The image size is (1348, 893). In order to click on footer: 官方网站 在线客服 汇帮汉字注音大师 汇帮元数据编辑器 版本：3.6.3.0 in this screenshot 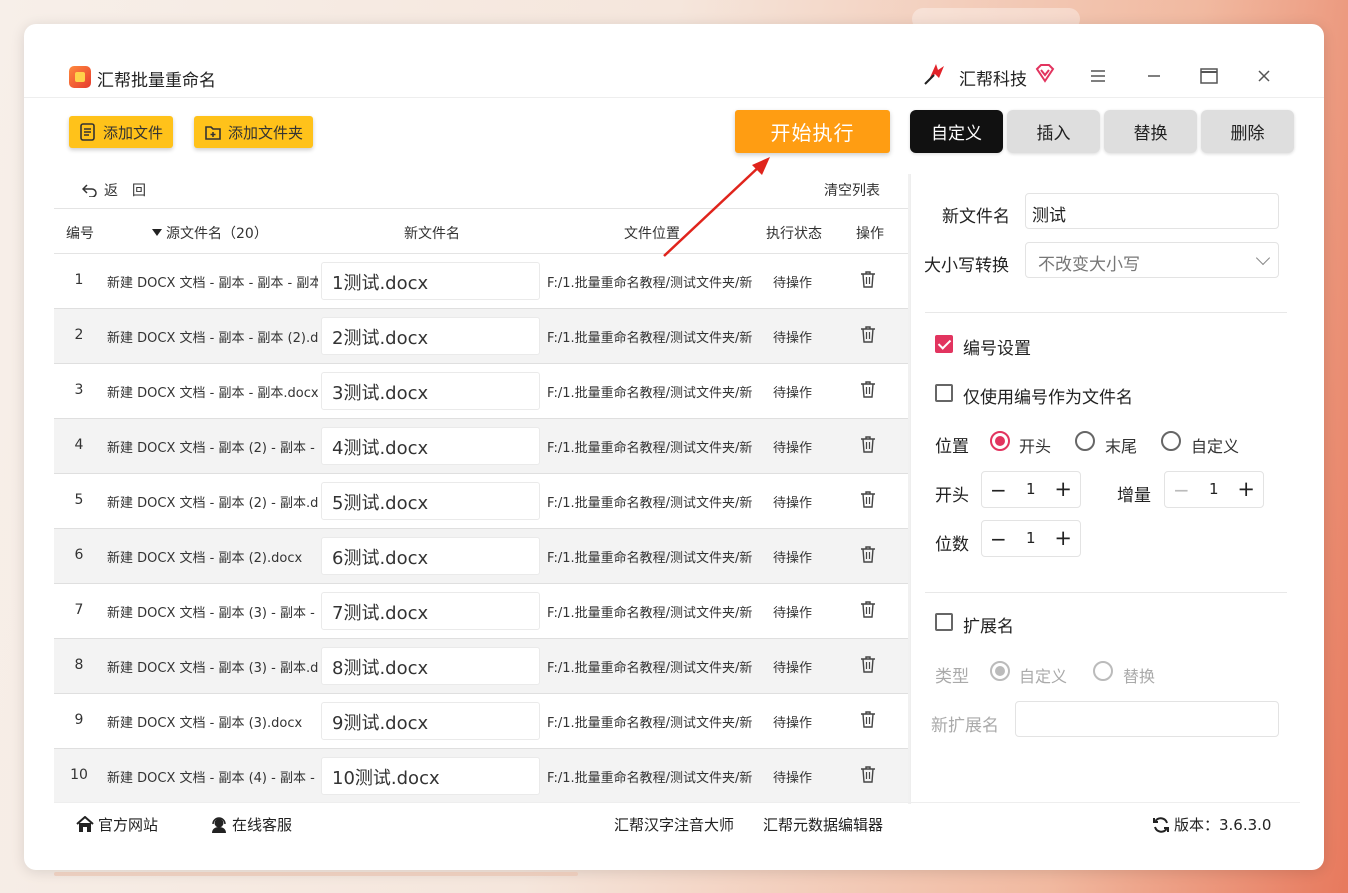, I will do `click(677, 825)`.